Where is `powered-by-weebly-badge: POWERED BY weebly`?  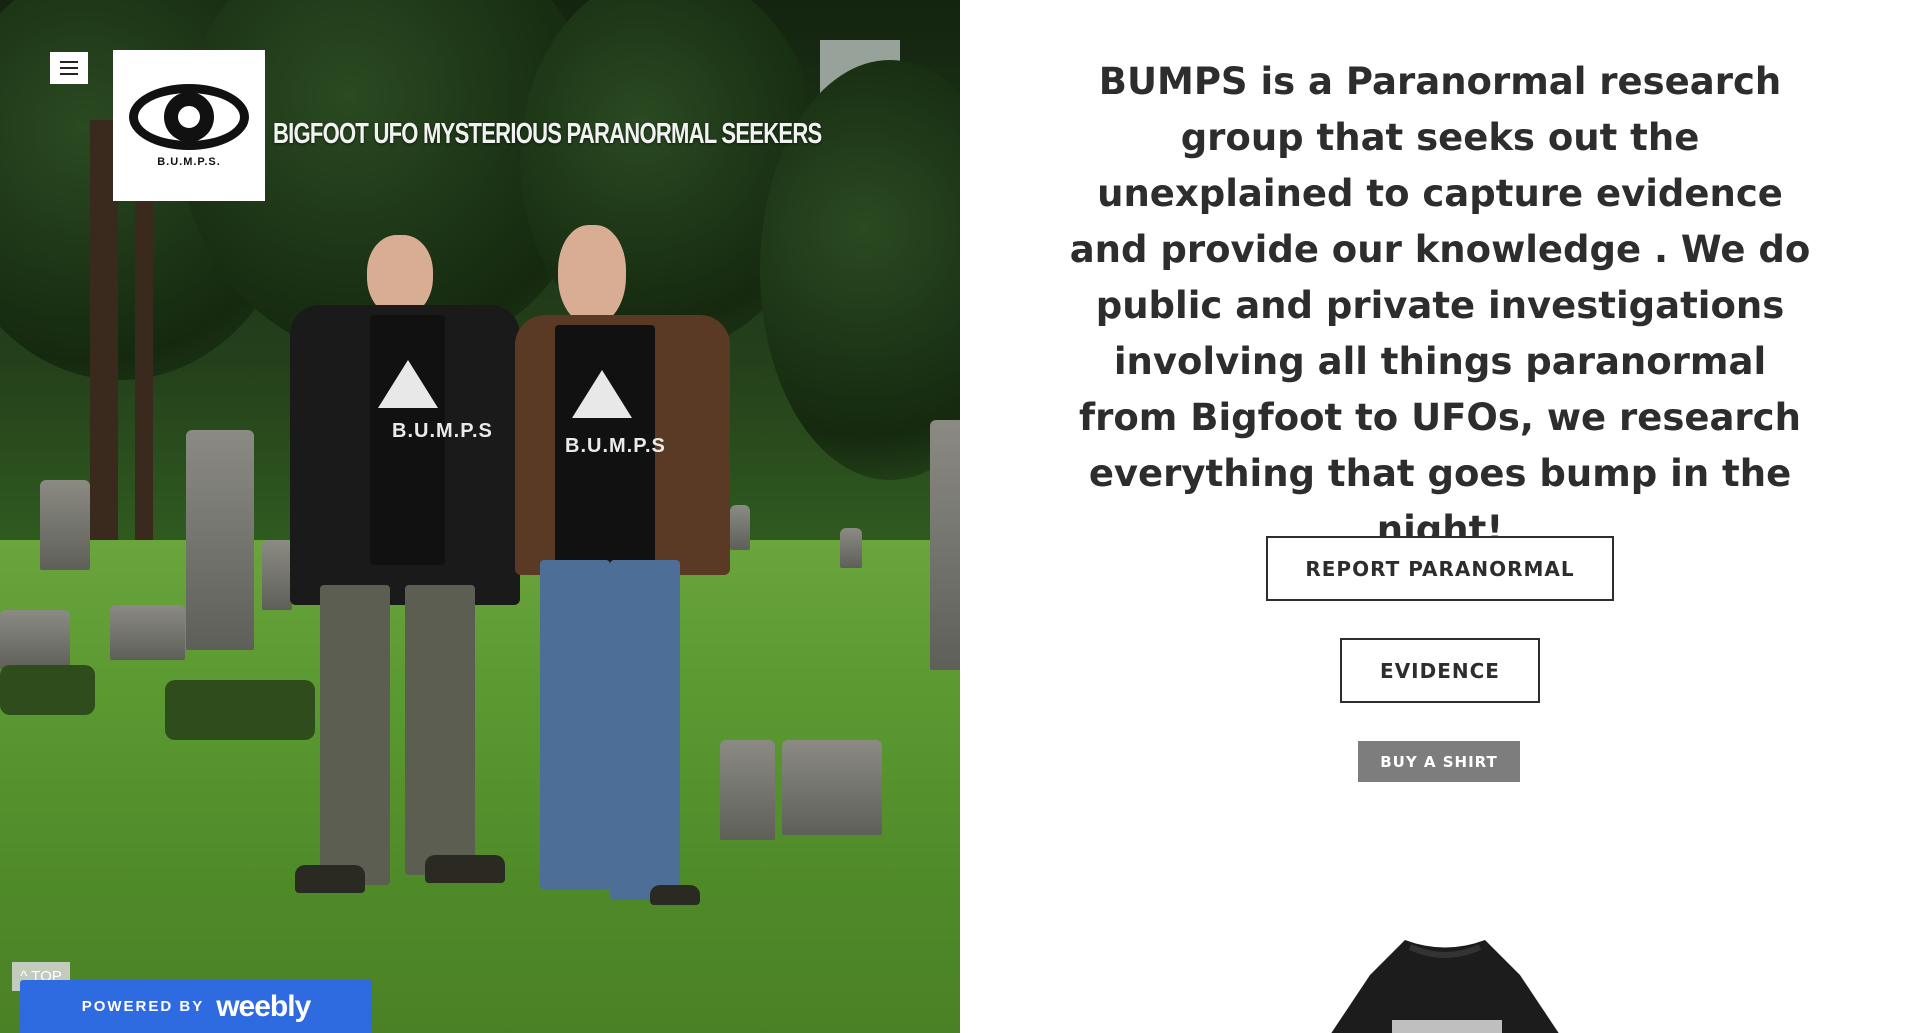
powered-by-weebly-badge: POWERED BY weebly is located at coordinates (196, 1006).